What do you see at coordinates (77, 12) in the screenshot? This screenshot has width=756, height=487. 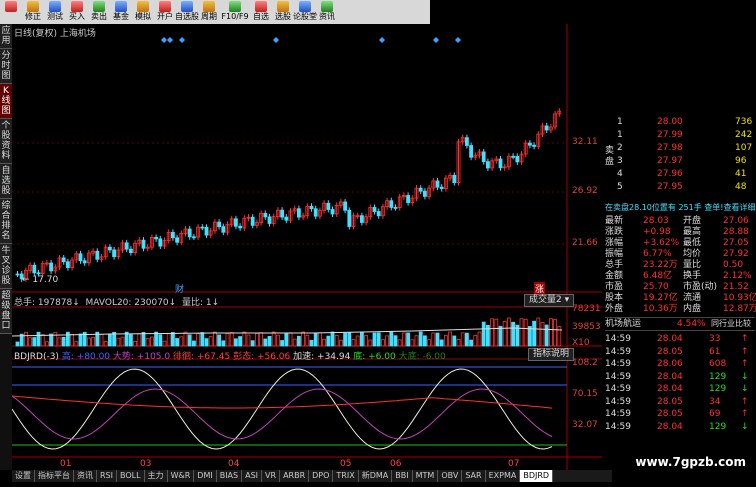 I see `toolbar-button-2: 买入` at bounding box center [77, 12].